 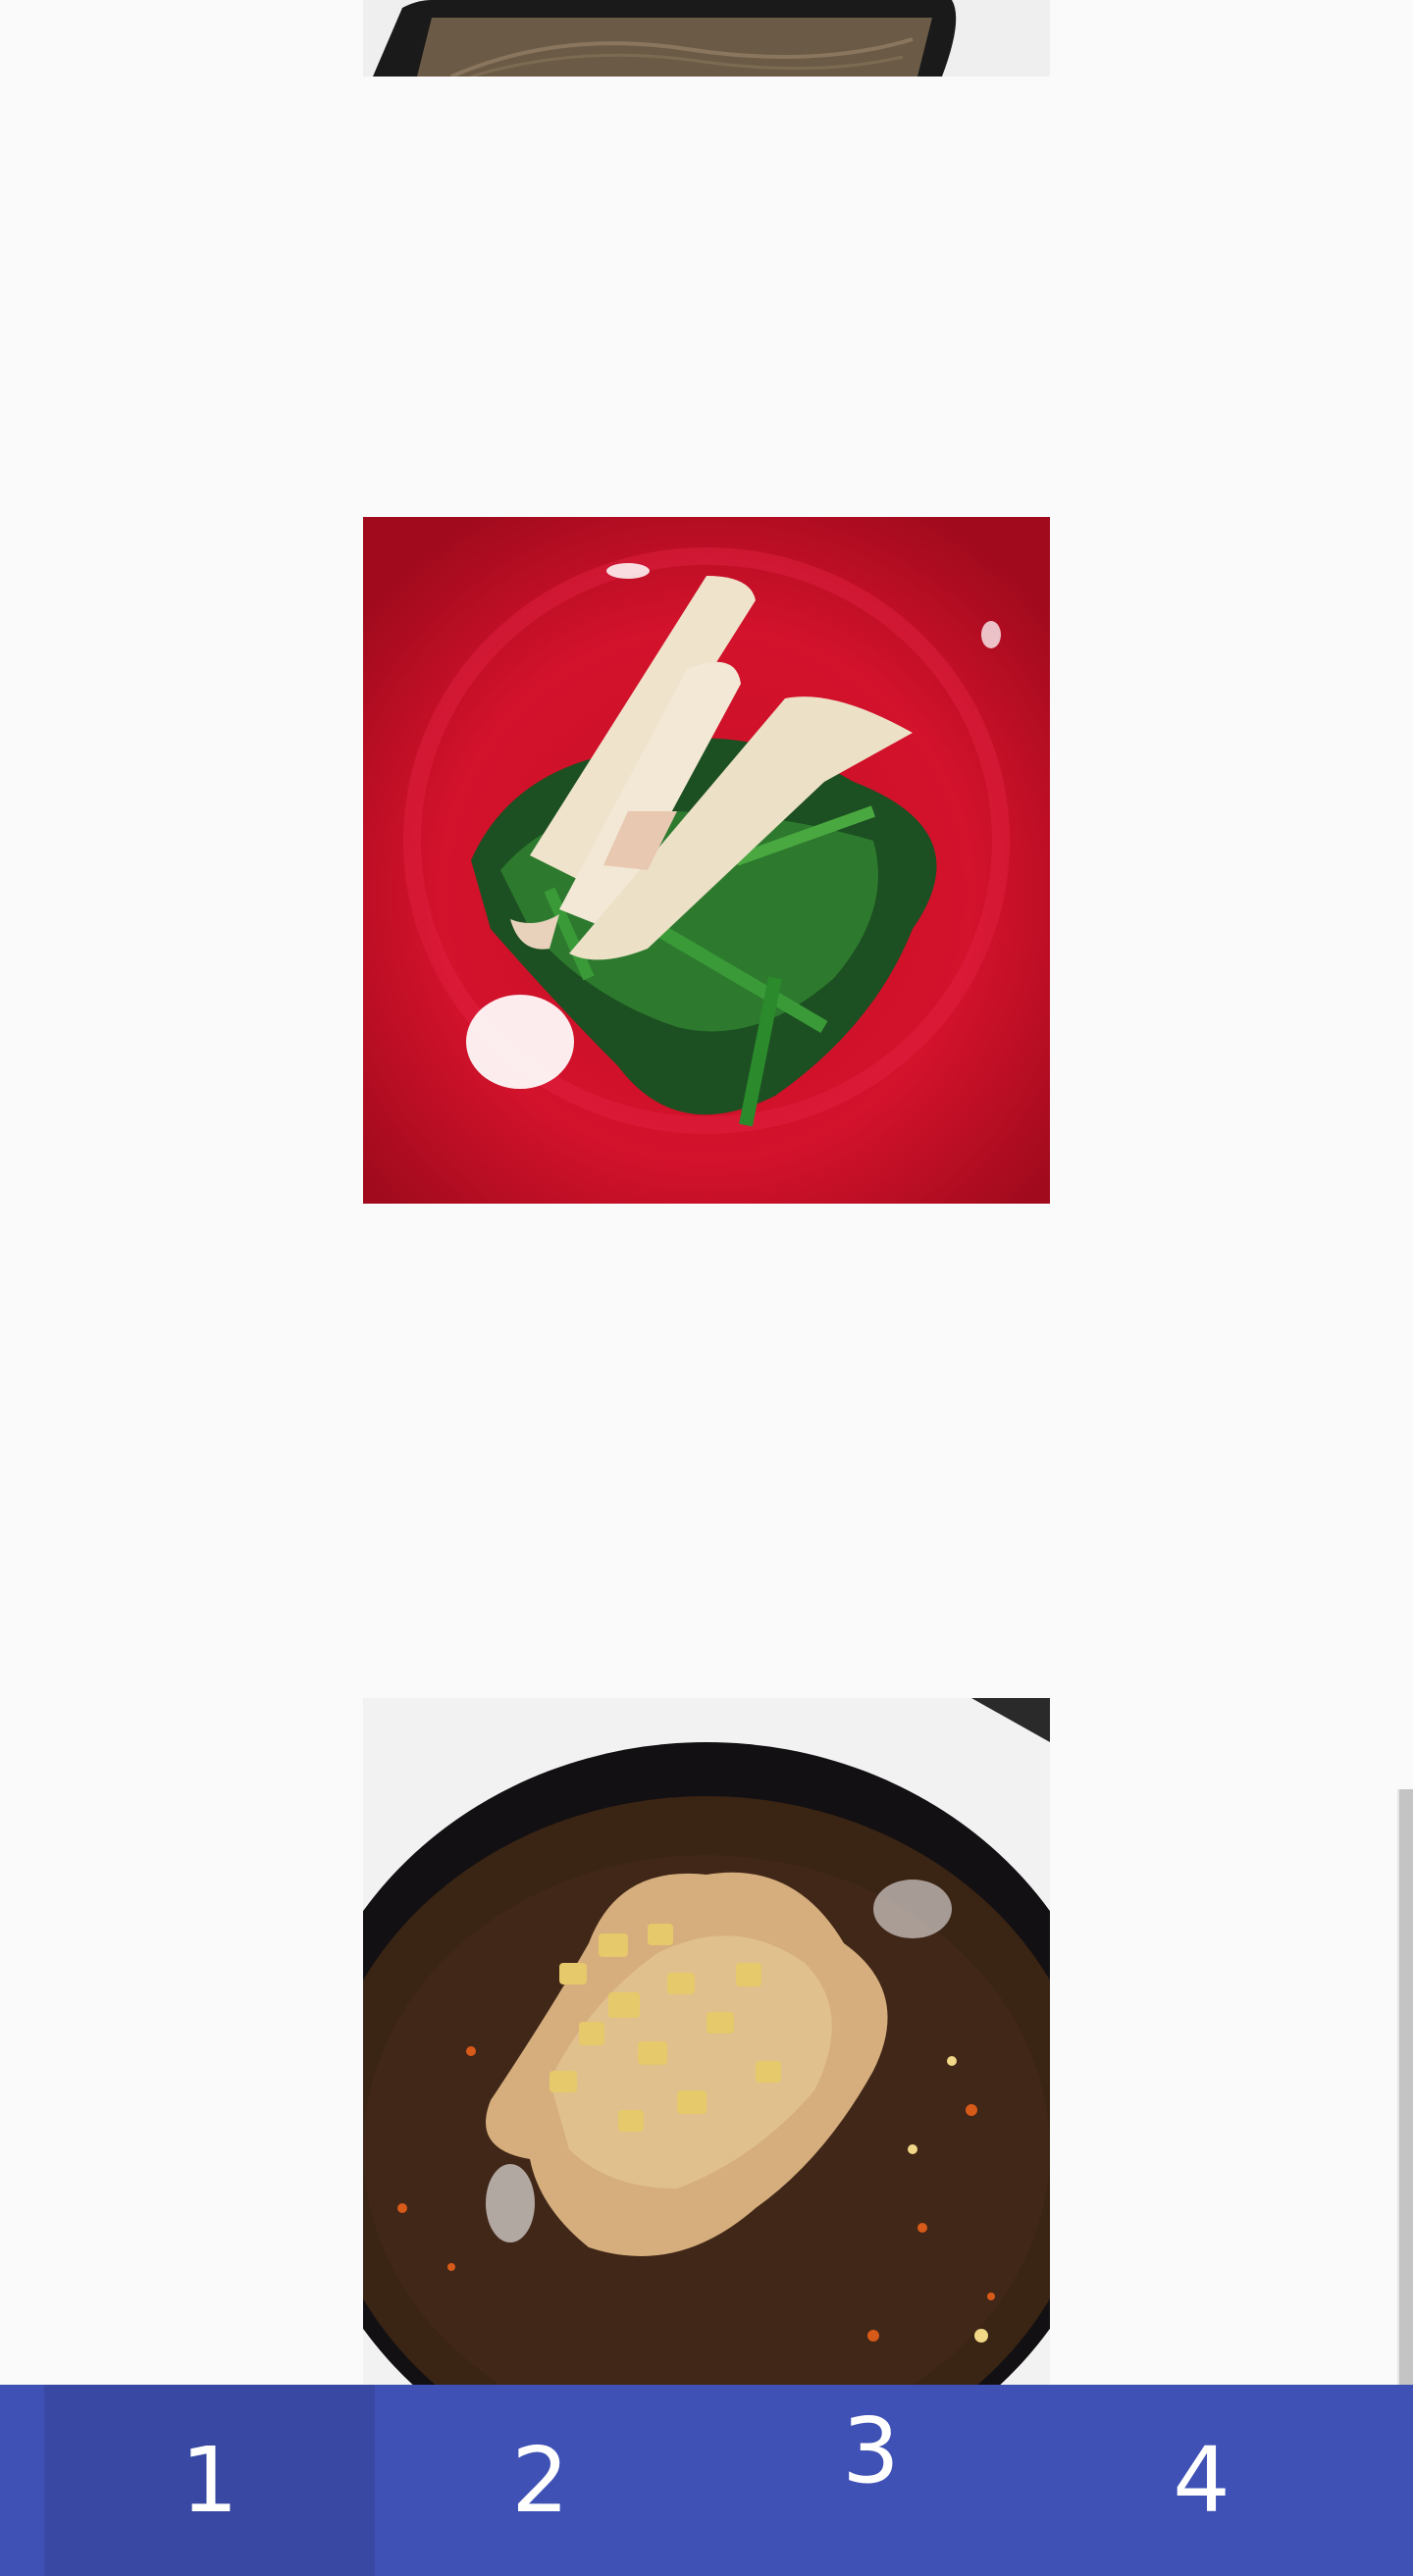 I want to click on tab-bar-edge, so click(x=22, y=2480).